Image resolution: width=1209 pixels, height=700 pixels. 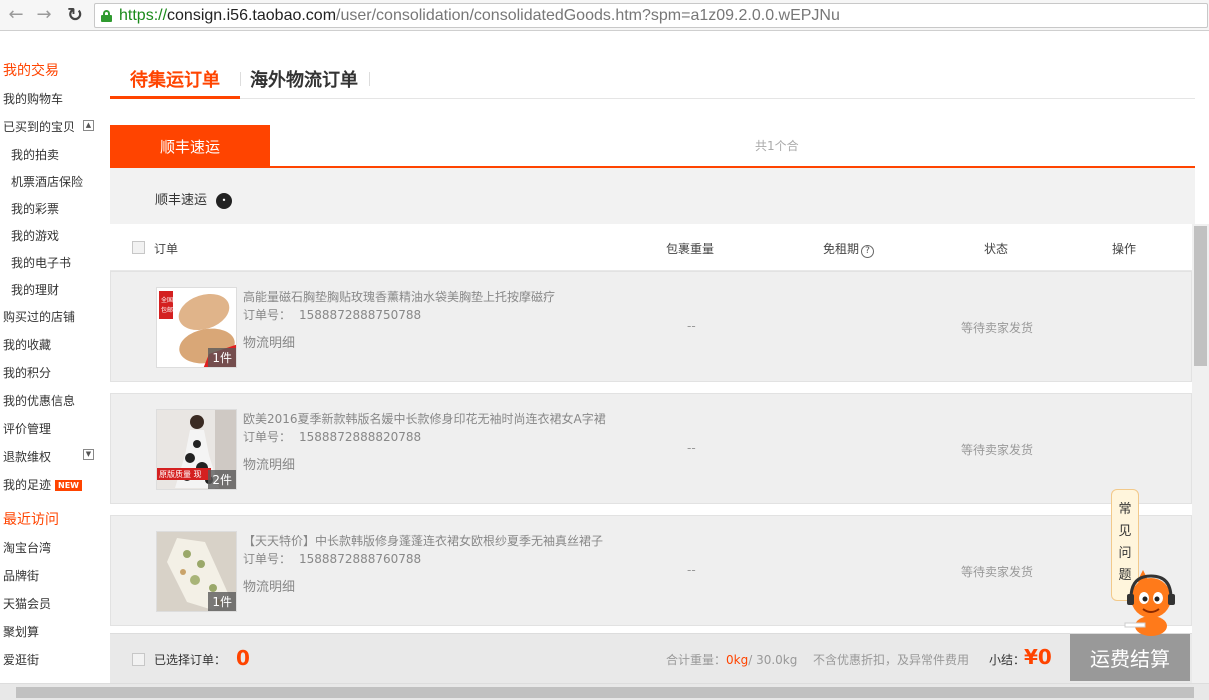 I want to click on sidebar-item-favorites: 我的收藏, so click(x=27, y=344).